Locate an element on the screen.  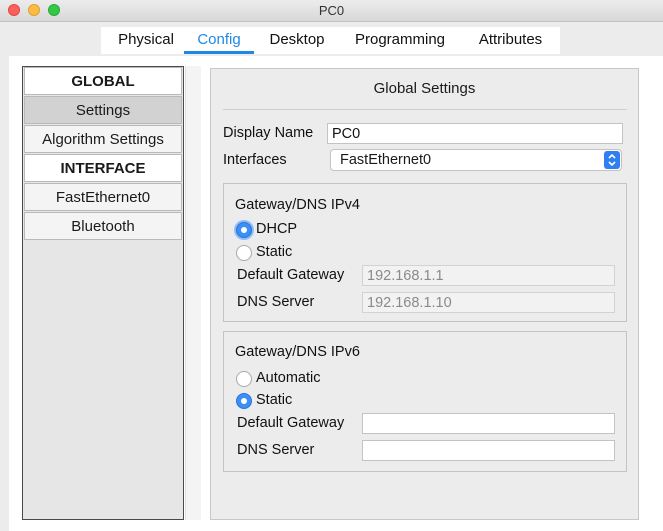
ipv4-dns-input: 192.168.1.10 is located at coordinates (488, 302).